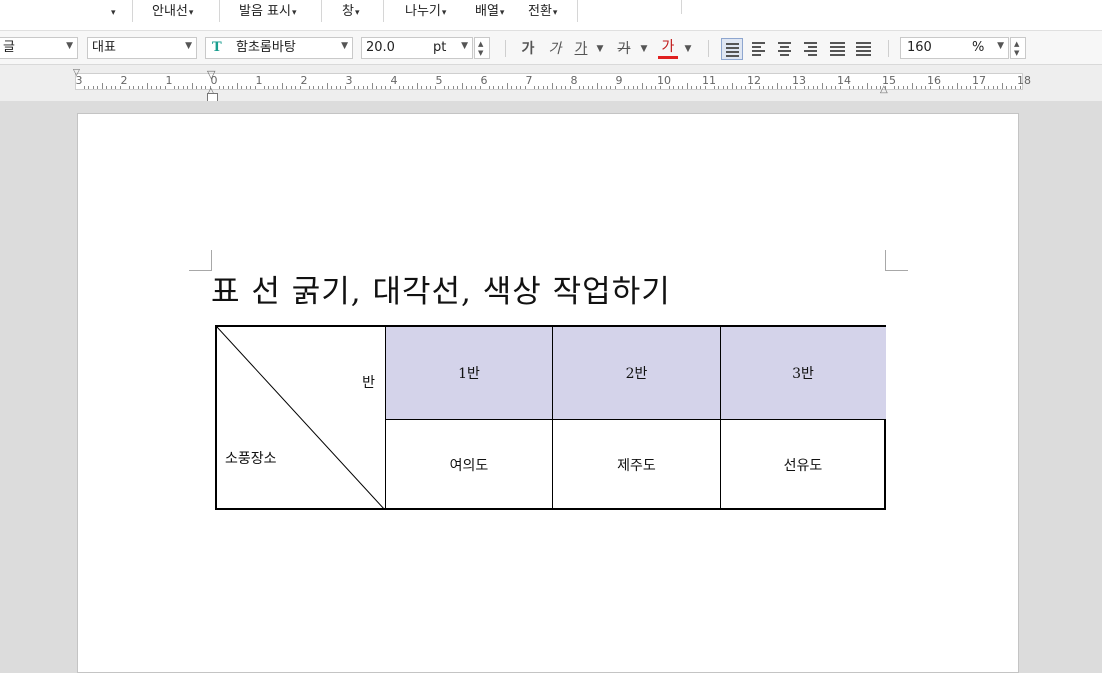 Image resolution: width=1102 pixels, height=673 pixels. Describe the element at coordinates (417, 48) in the screenshot. I see `font-size-select: 20.0 pt ▼` at that location.